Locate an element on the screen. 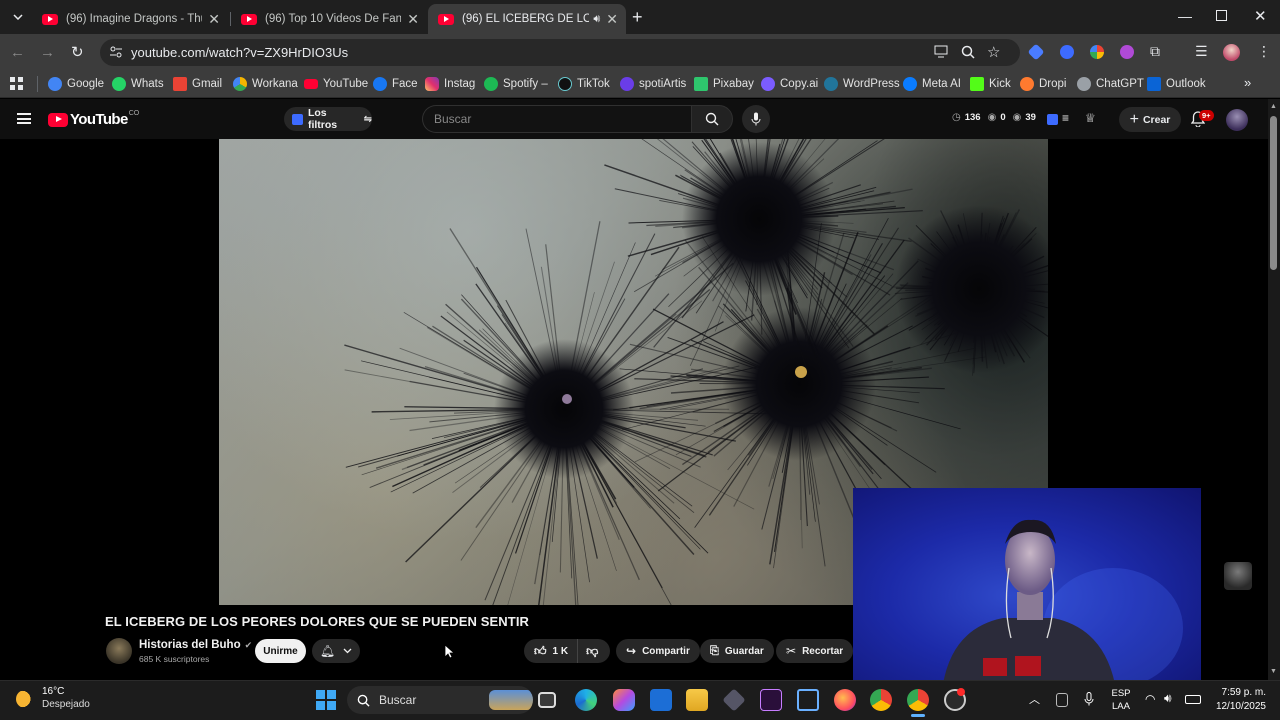 The width and height of the screenshot is (1280, 720). youtube-icon is located at coordinates (311, 84).